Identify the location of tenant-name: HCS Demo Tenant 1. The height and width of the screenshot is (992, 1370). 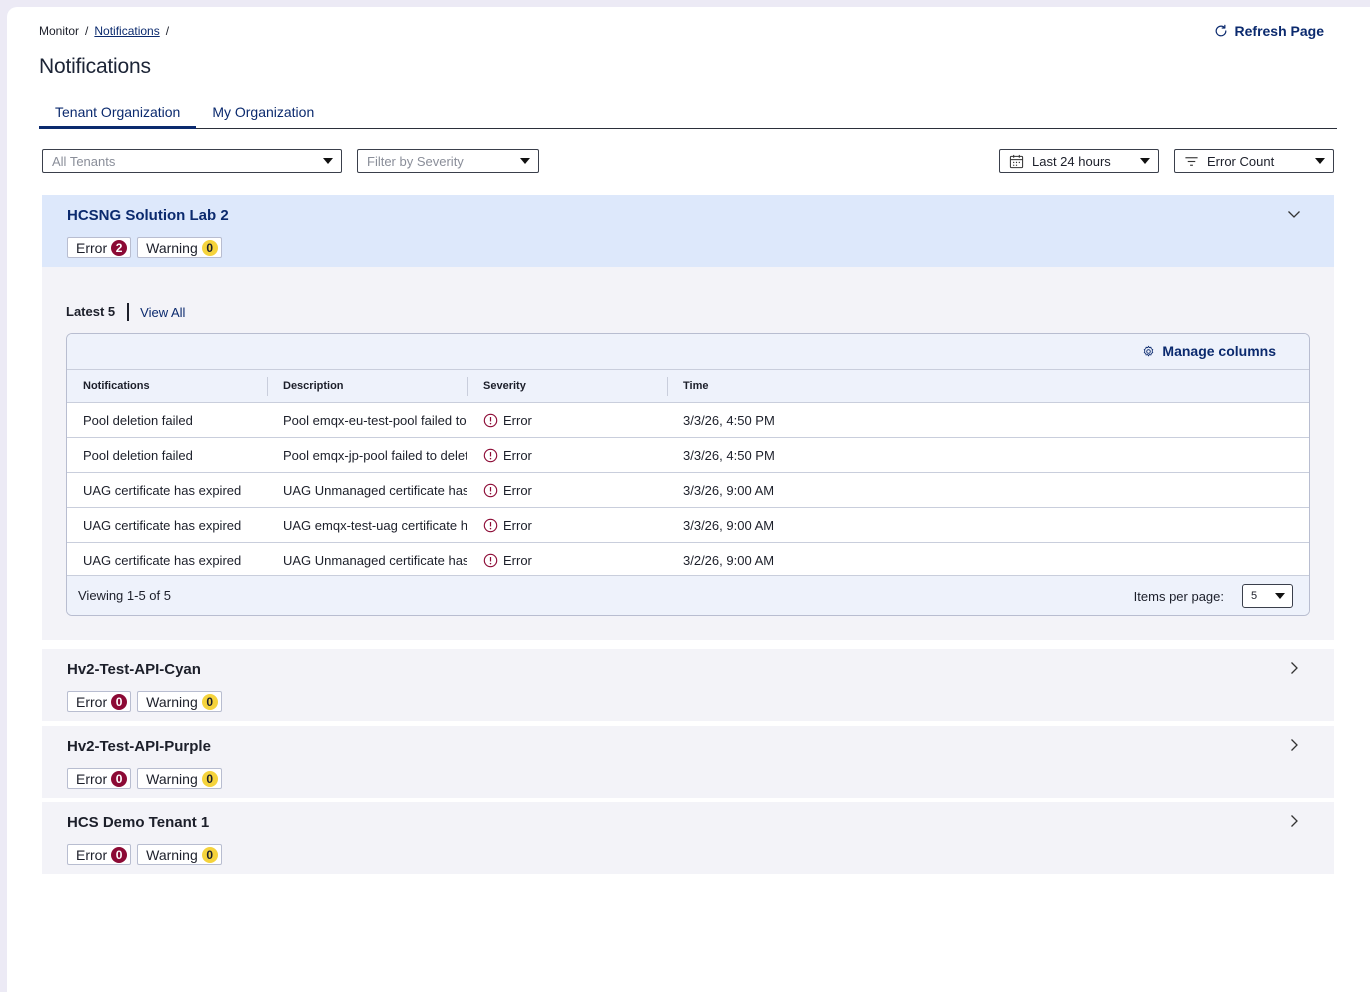
(138, 822).